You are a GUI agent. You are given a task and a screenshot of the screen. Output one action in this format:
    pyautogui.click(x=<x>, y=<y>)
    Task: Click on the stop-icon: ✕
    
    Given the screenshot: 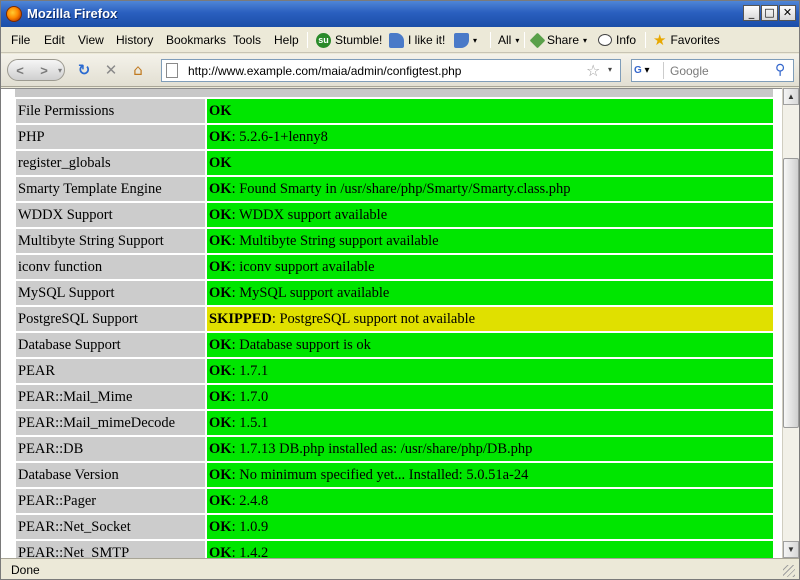 What is the action you would take?
    pyautogui.click(x=111, y=70)
    